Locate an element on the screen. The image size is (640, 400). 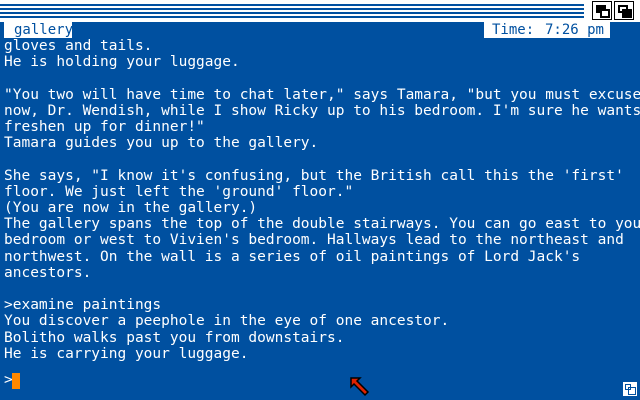
transcript-line: freshen up for dinner!" is located at coordinates (104, 127).